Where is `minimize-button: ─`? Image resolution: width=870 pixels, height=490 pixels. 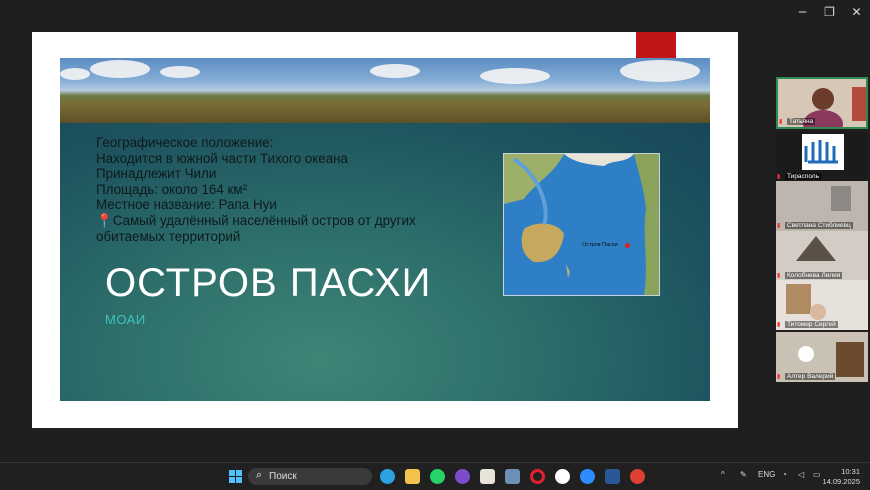 minimize-button: ─ is located at coordinates (802, 12).